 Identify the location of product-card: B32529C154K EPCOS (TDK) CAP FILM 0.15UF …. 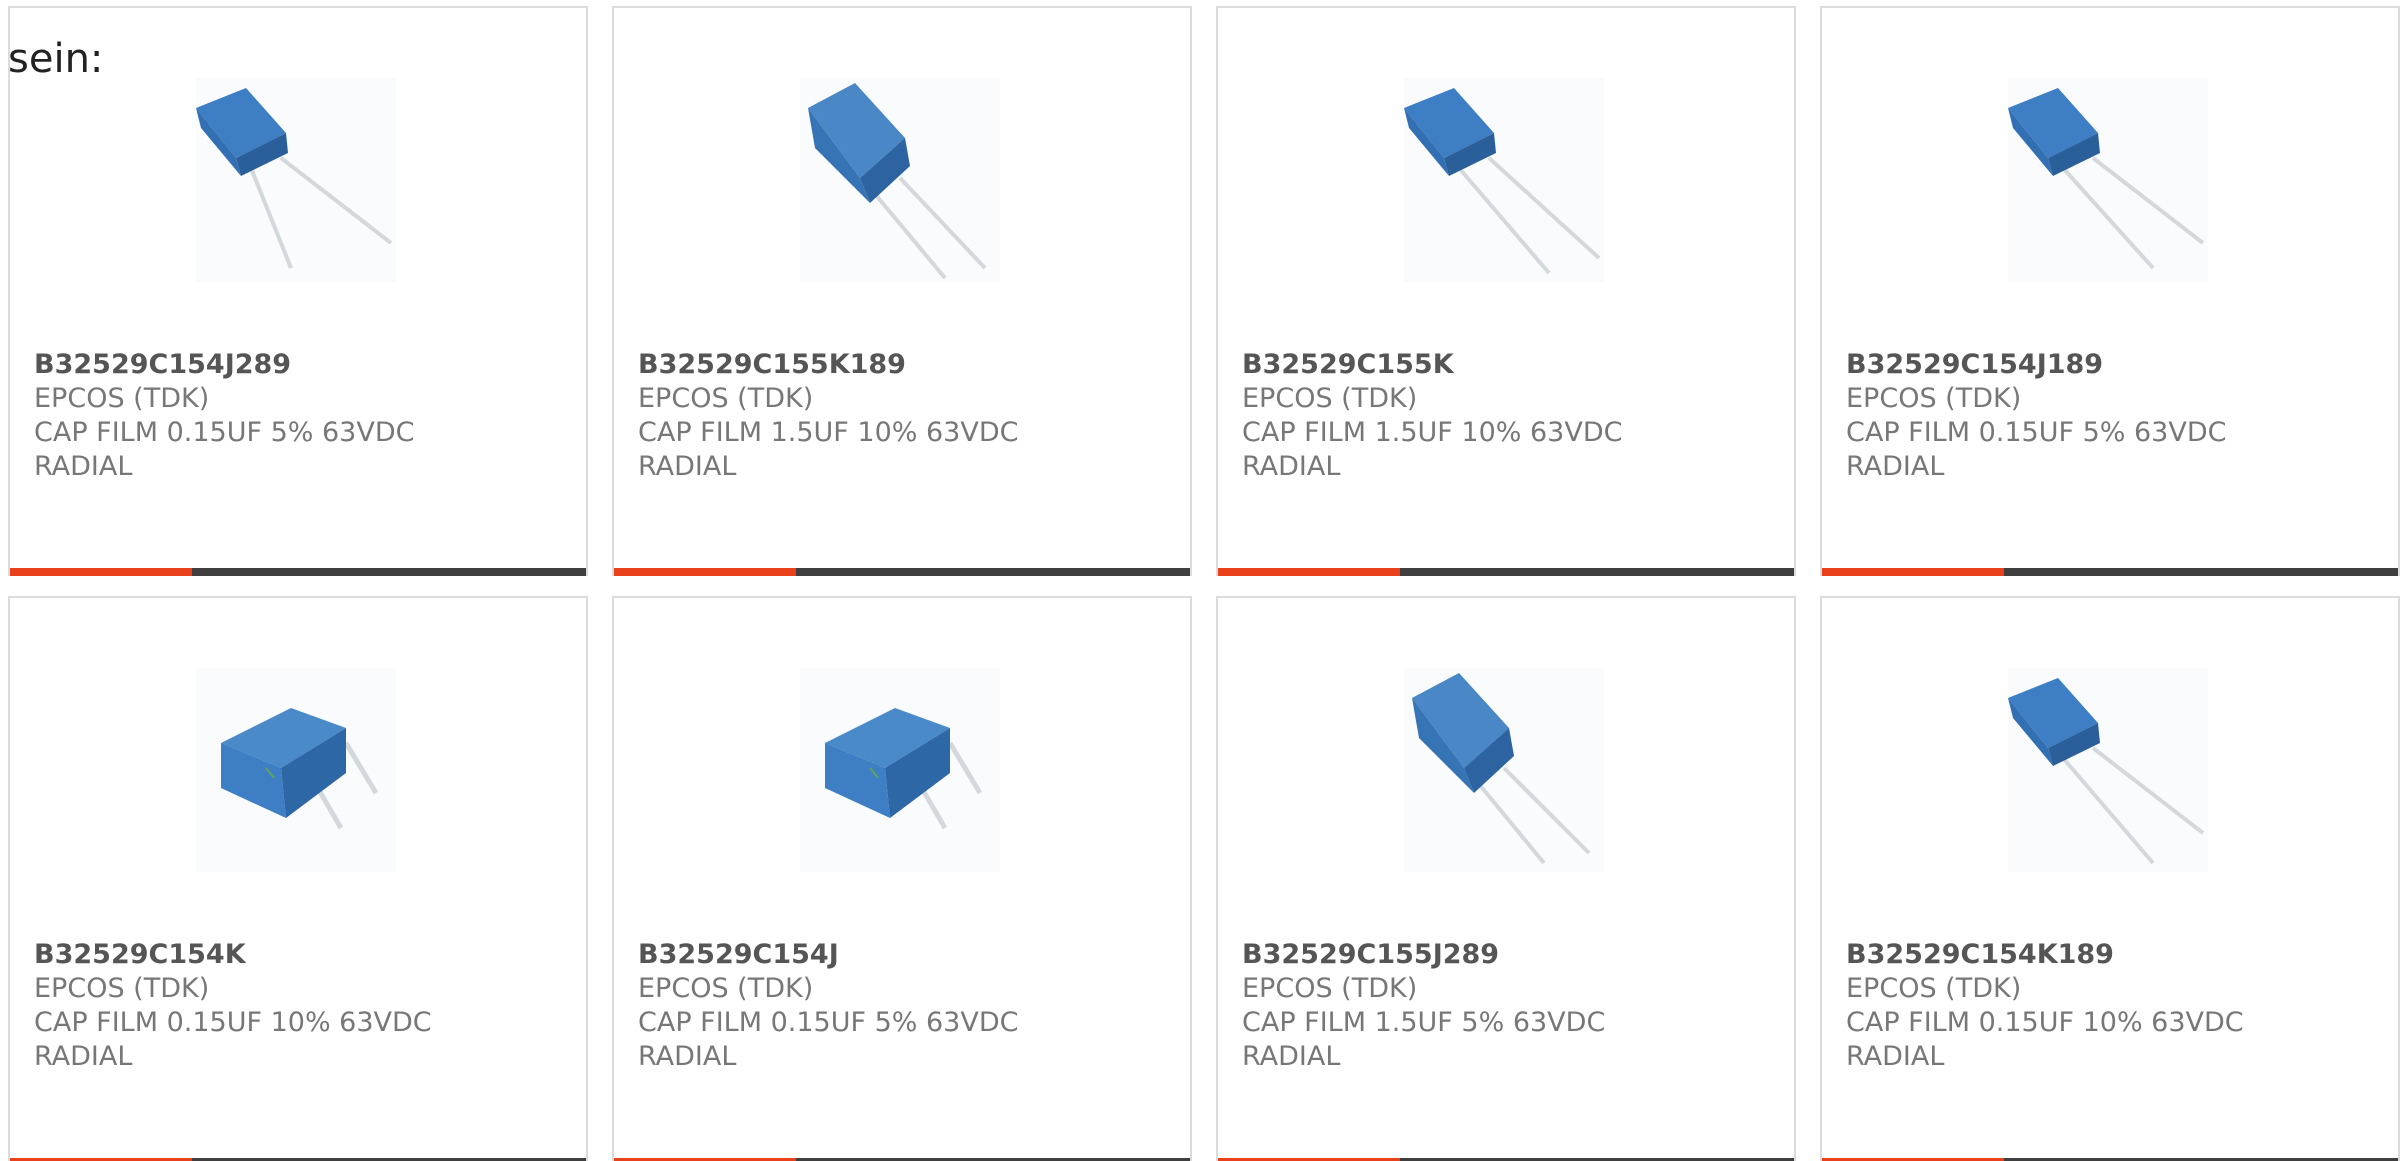
(298, 878).